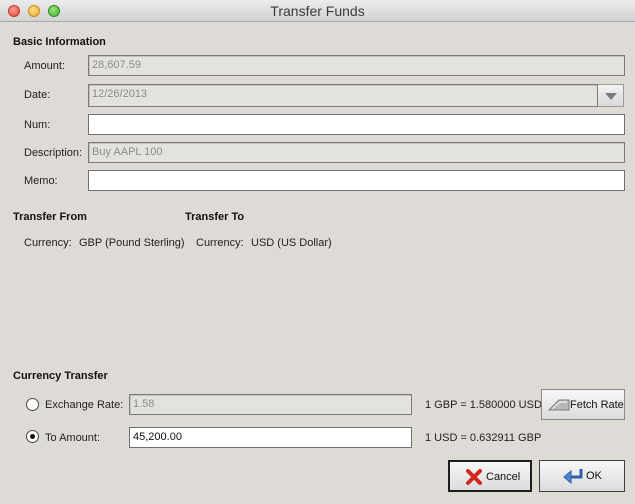  What do you see at coordinates (356, 124) in the screenshot?
I see `num-field` at bounding box center [356, 124].